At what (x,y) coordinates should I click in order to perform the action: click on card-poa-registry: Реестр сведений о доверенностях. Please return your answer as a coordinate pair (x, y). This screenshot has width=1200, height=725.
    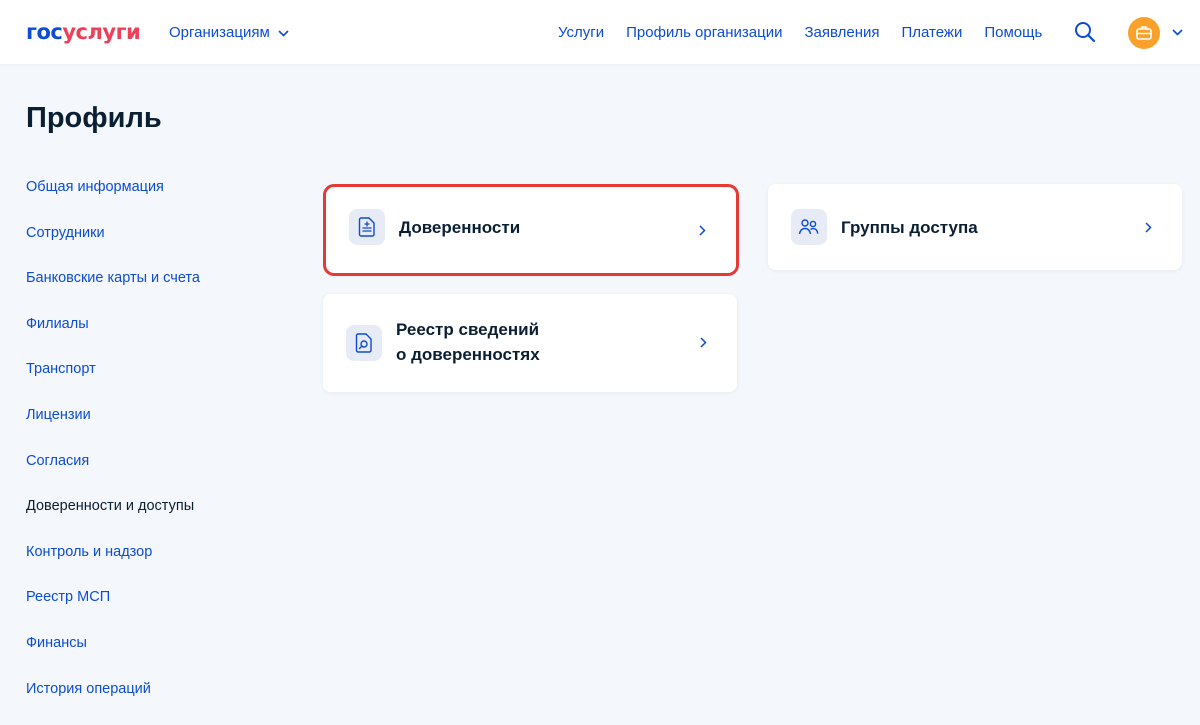
    Looking at the image, I should click on (530, 343).